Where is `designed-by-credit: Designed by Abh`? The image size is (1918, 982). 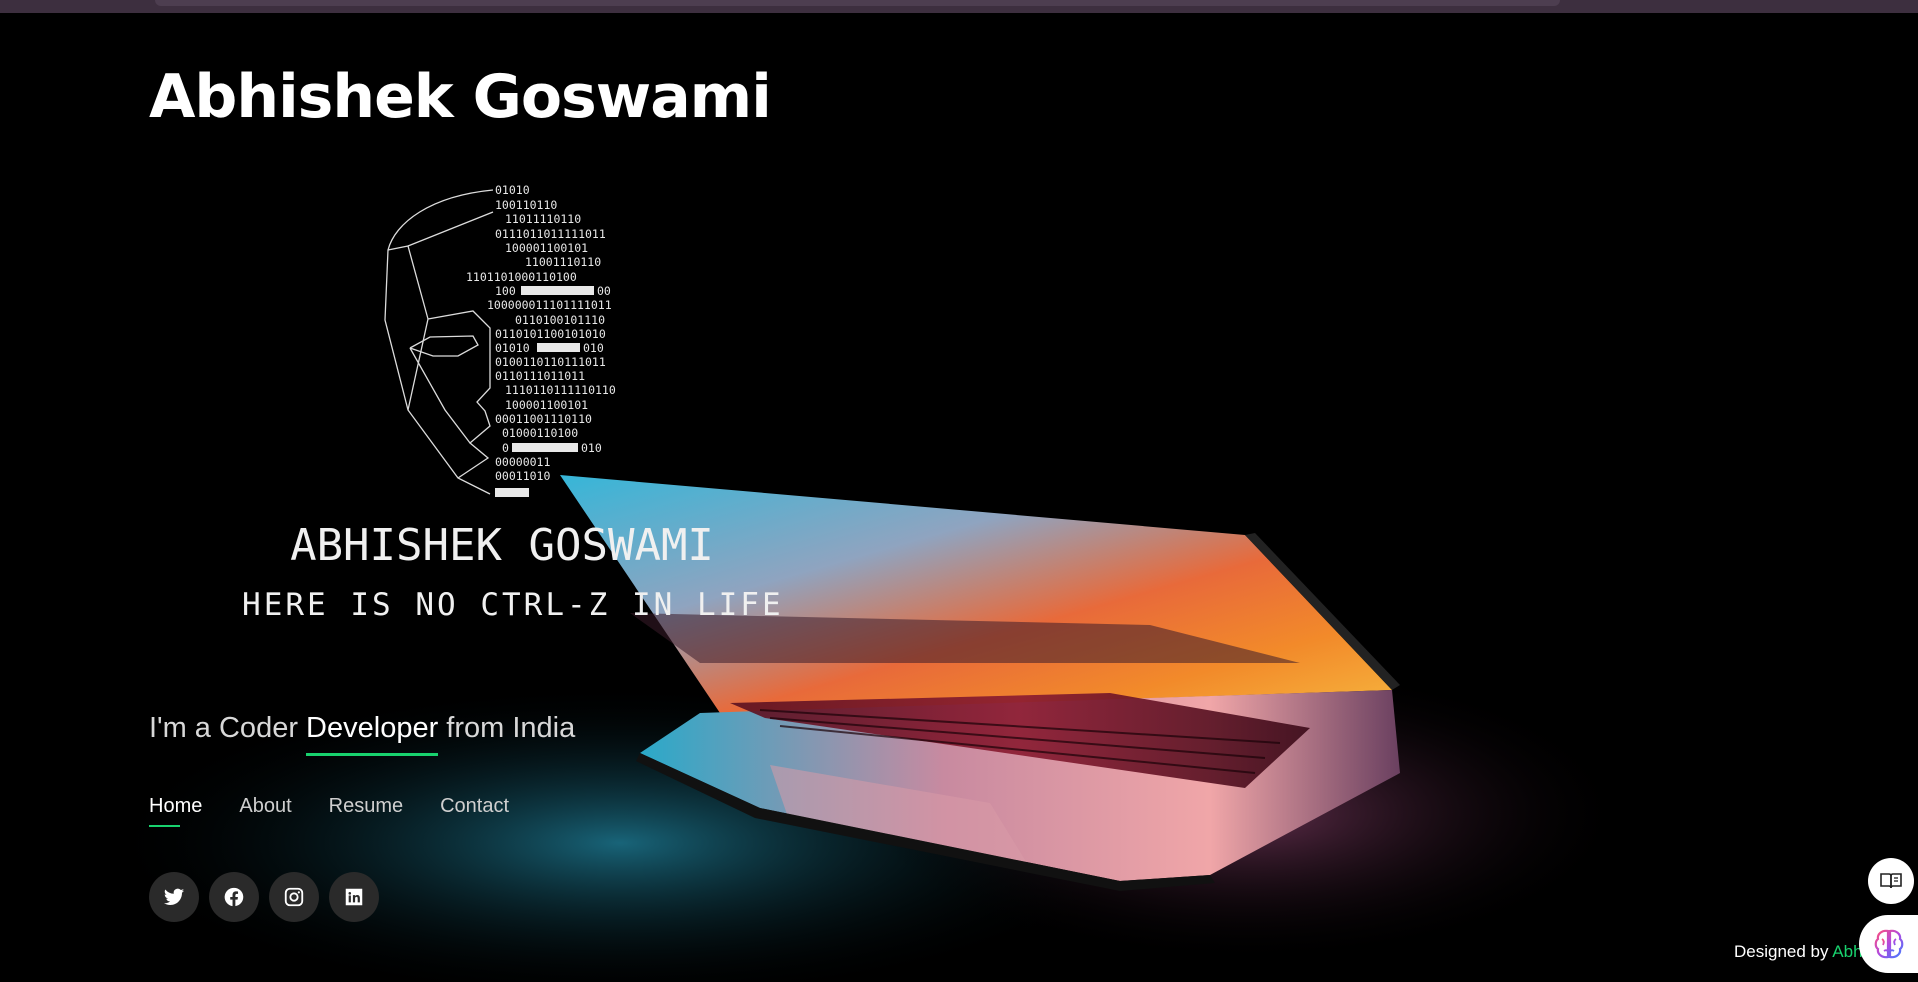
designed-by-credit: Designed by Abh is located at coordinates (1798, 952).